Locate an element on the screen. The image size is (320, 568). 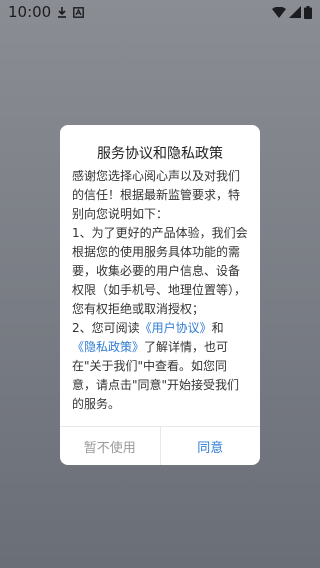
a-badge-icon is located at coordinates (79, 12).